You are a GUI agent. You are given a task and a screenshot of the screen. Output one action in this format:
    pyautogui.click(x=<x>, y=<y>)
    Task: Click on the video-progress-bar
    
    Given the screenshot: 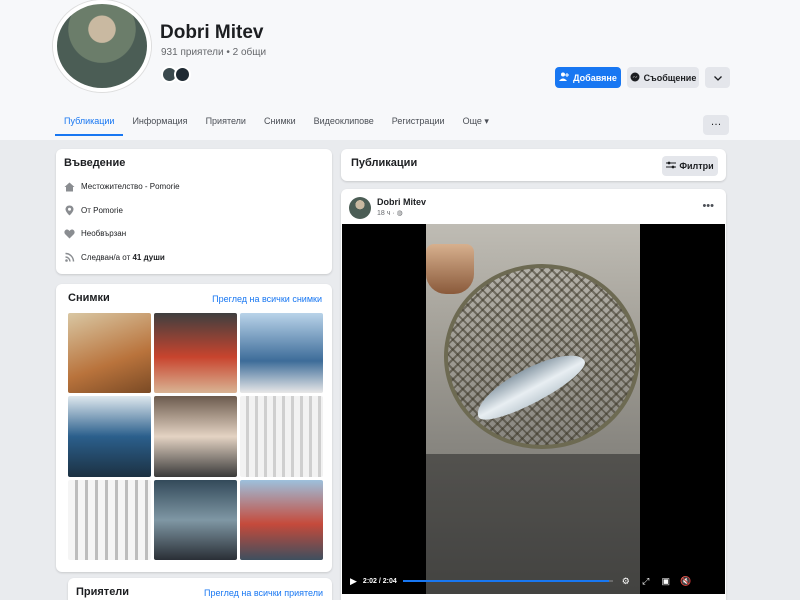 What is the action you would take?
    pyautogui.click(x=507, y=581)
    